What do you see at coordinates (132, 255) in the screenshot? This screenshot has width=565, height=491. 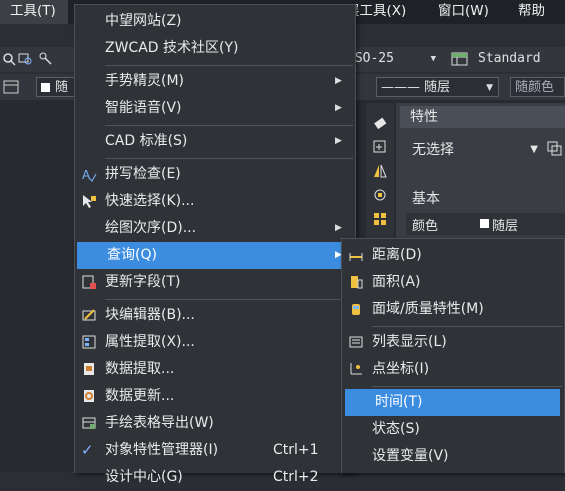 I see `menu-item-label: 查询(Q)` at bounding box center [132, 255].